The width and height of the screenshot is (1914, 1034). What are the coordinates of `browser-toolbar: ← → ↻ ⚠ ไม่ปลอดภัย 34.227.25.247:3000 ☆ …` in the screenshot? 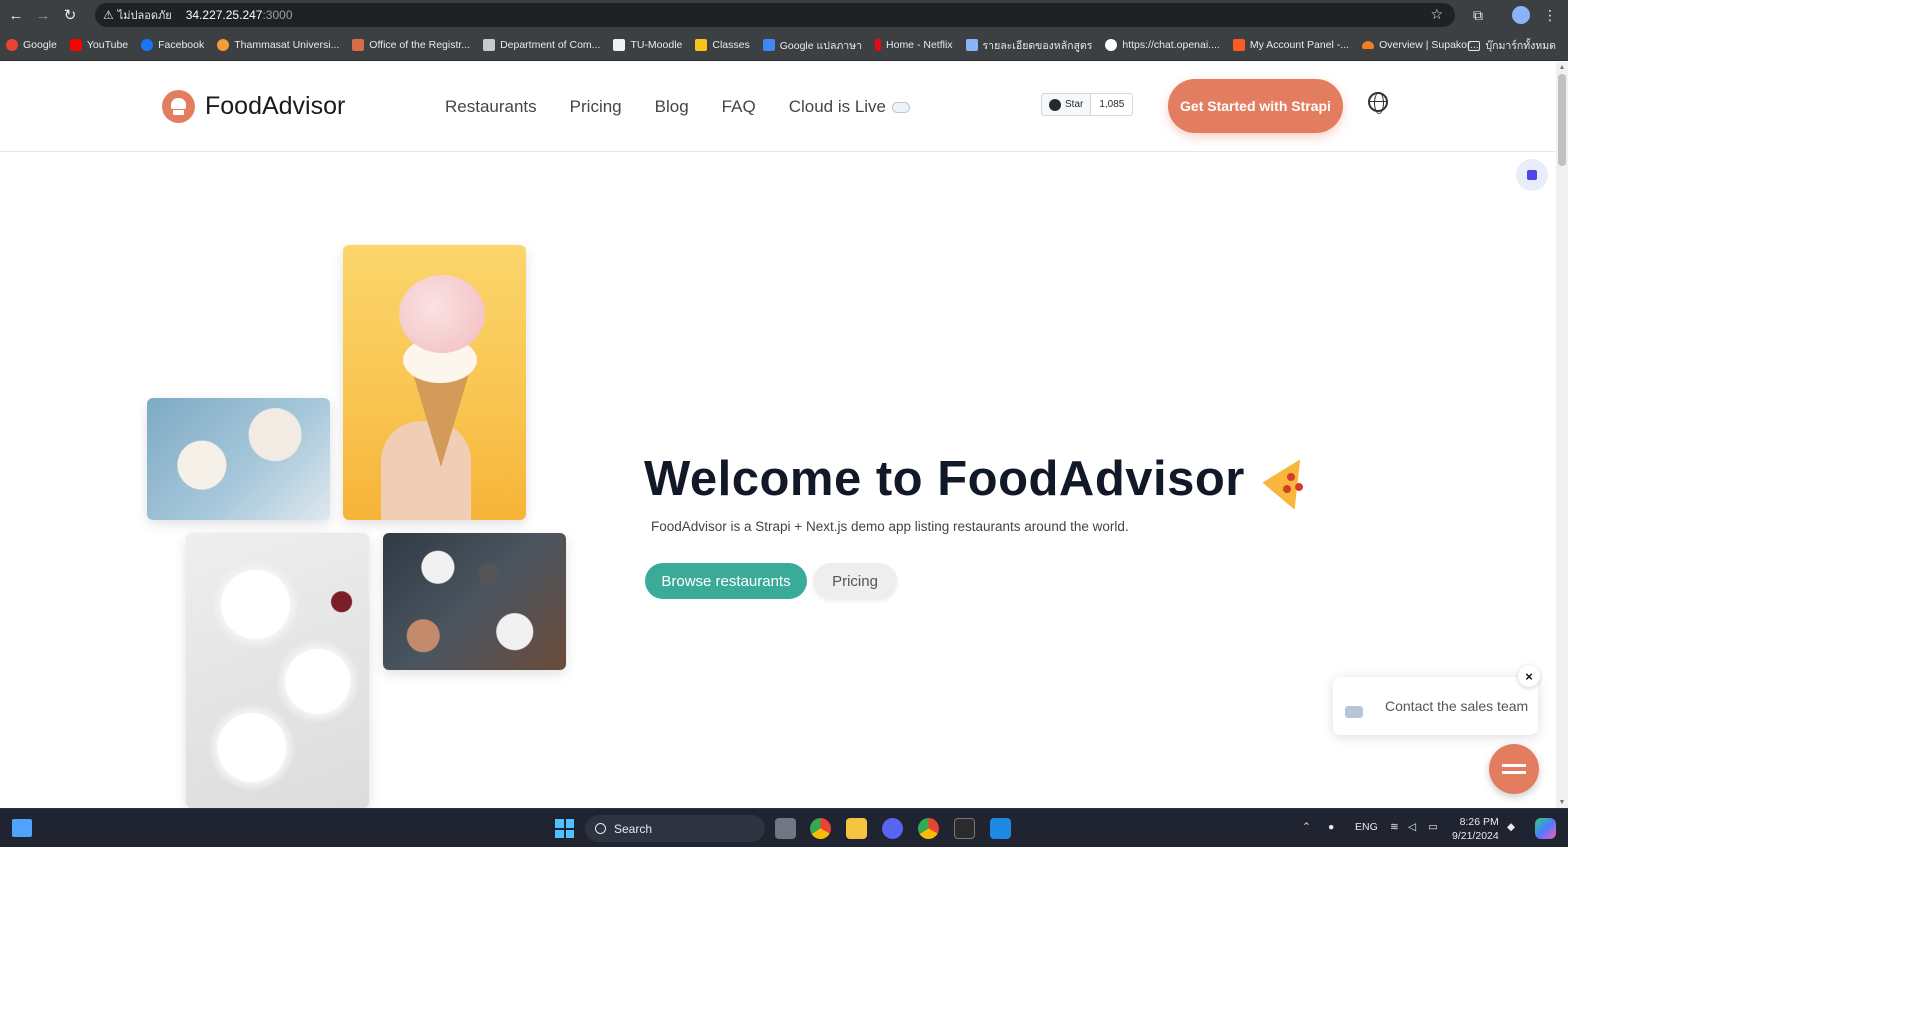 It's located at (784, 15).